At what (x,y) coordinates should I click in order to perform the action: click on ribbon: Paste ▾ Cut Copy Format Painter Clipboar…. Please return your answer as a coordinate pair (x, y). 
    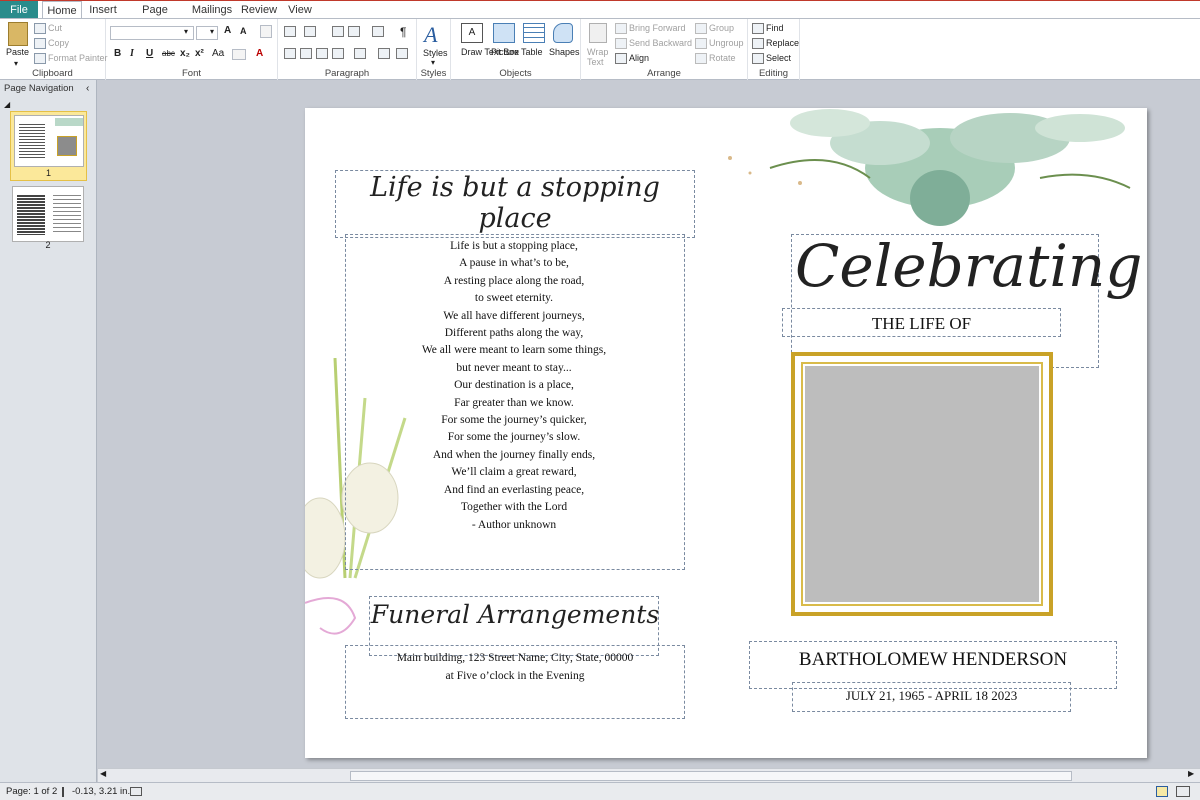
    Looking at the image, I should click on (600, 49).